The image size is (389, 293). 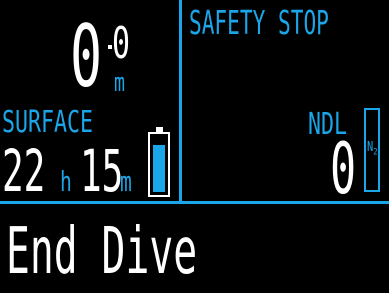 What do you see at coordinates (126, 181) in the screenshot?
I see `surface-minutes-unit: m` at bounding box center [126, 181].